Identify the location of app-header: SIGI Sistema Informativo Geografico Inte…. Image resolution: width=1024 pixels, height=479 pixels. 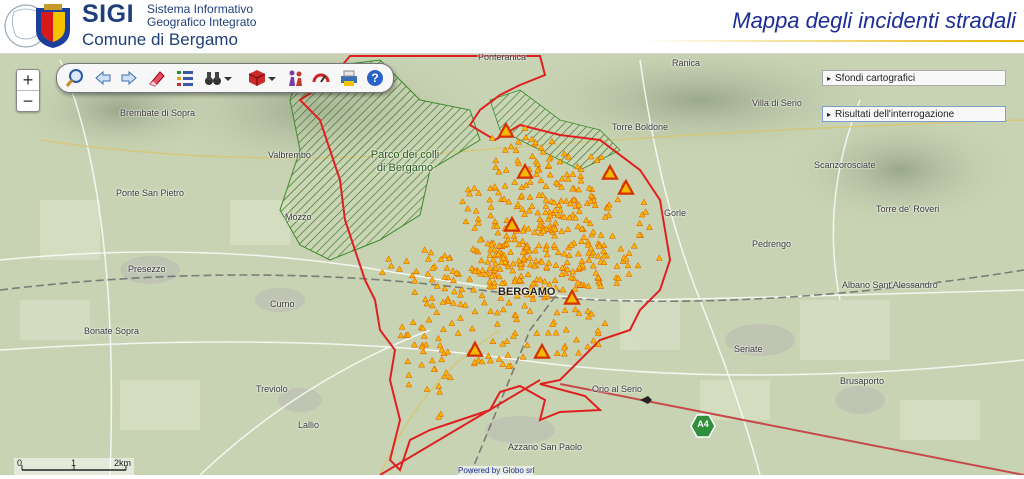
(512, 27).